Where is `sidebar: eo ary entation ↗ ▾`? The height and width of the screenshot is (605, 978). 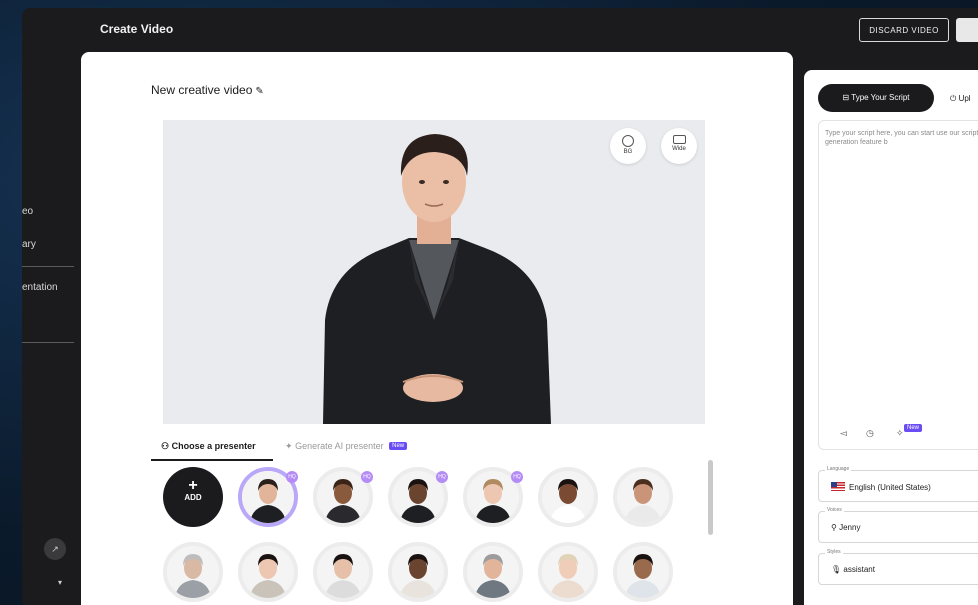 sidebar: eo ary entation ↗ ▾ is located at coordinates (51, 328).